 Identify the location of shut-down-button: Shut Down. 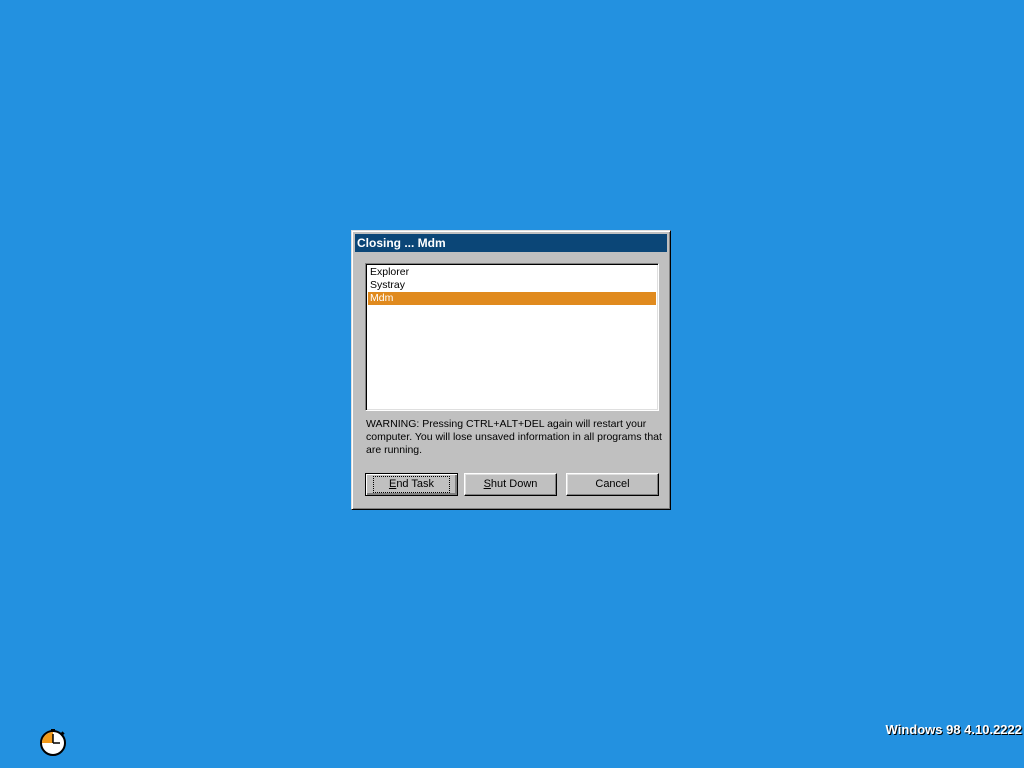
(510, 484).